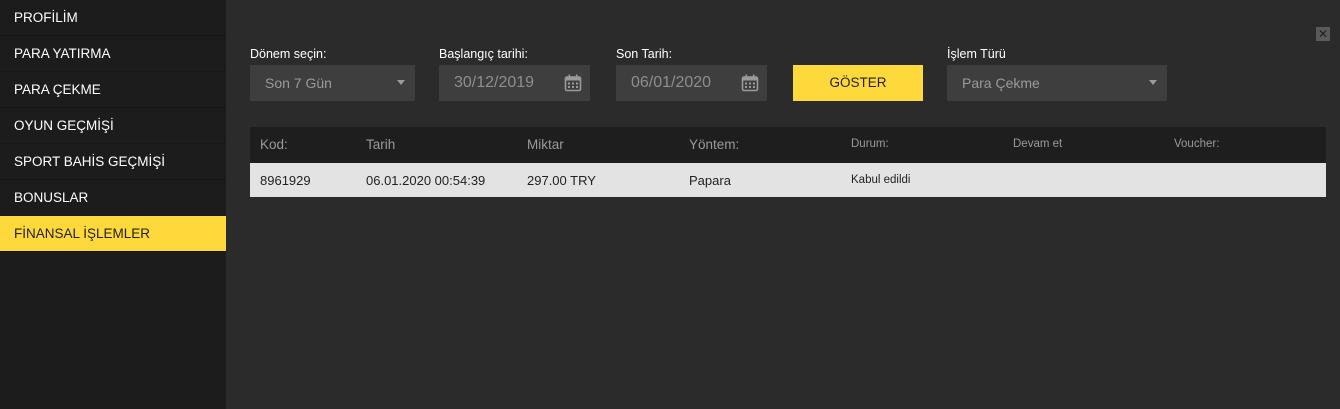 The image size is (1340, 409). I want to click on sidebar-item-financial-transactions: FİNANSAL İŞLEMLER, so click(113, 234).